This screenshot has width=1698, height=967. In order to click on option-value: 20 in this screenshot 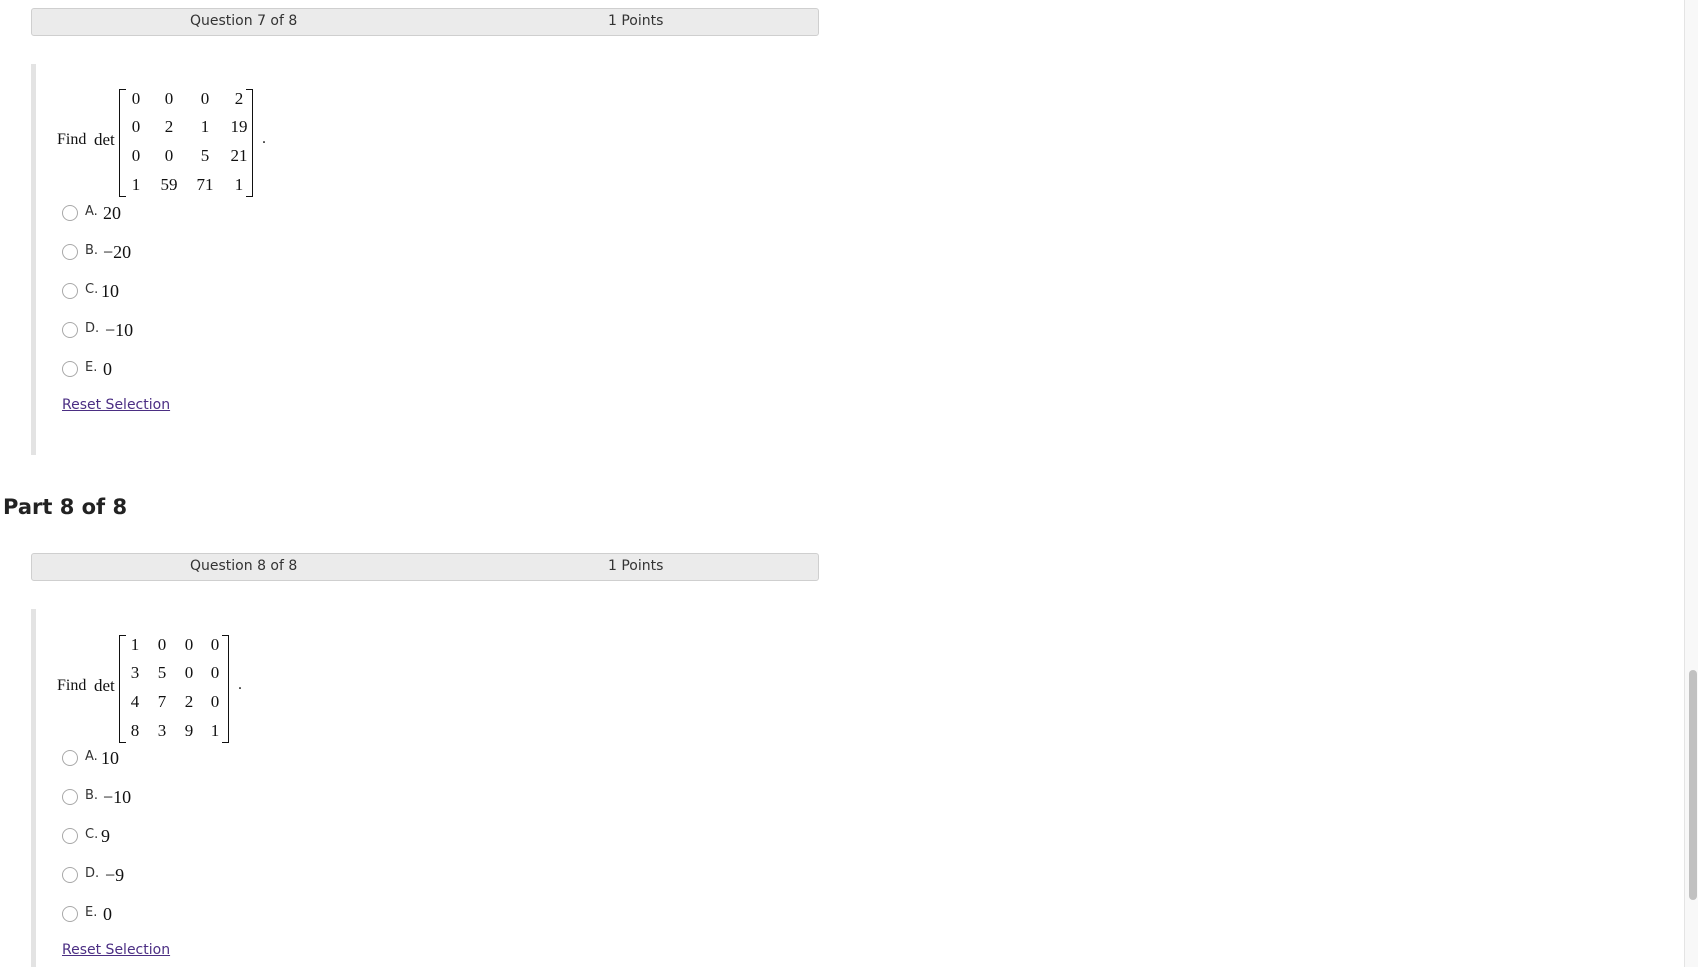, I will do `click(112, 213)`.